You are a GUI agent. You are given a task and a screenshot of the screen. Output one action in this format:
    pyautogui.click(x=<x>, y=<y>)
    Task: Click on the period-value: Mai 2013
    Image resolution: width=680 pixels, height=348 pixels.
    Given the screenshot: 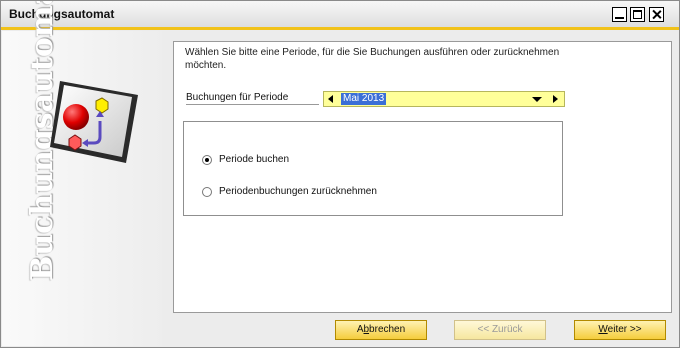 What is the action you would take?
    pyautogui.click(x=364, y=99)
    